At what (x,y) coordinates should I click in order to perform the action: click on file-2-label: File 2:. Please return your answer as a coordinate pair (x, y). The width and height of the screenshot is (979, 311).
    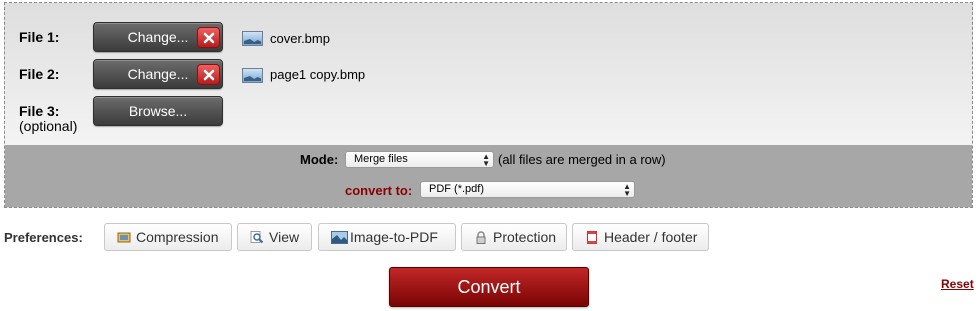
    Looking at the image, I should click on (39, 74).